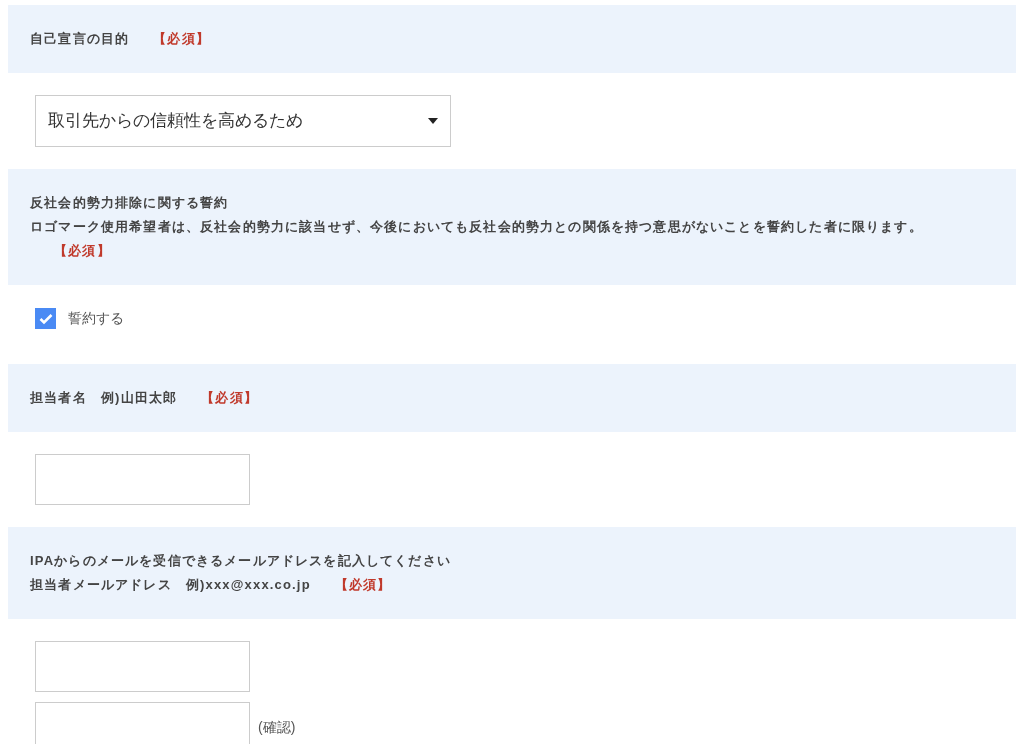 The height and width of the screenshot is (744, 1024). I want to click on checkmark-icon, so click(45, 318).